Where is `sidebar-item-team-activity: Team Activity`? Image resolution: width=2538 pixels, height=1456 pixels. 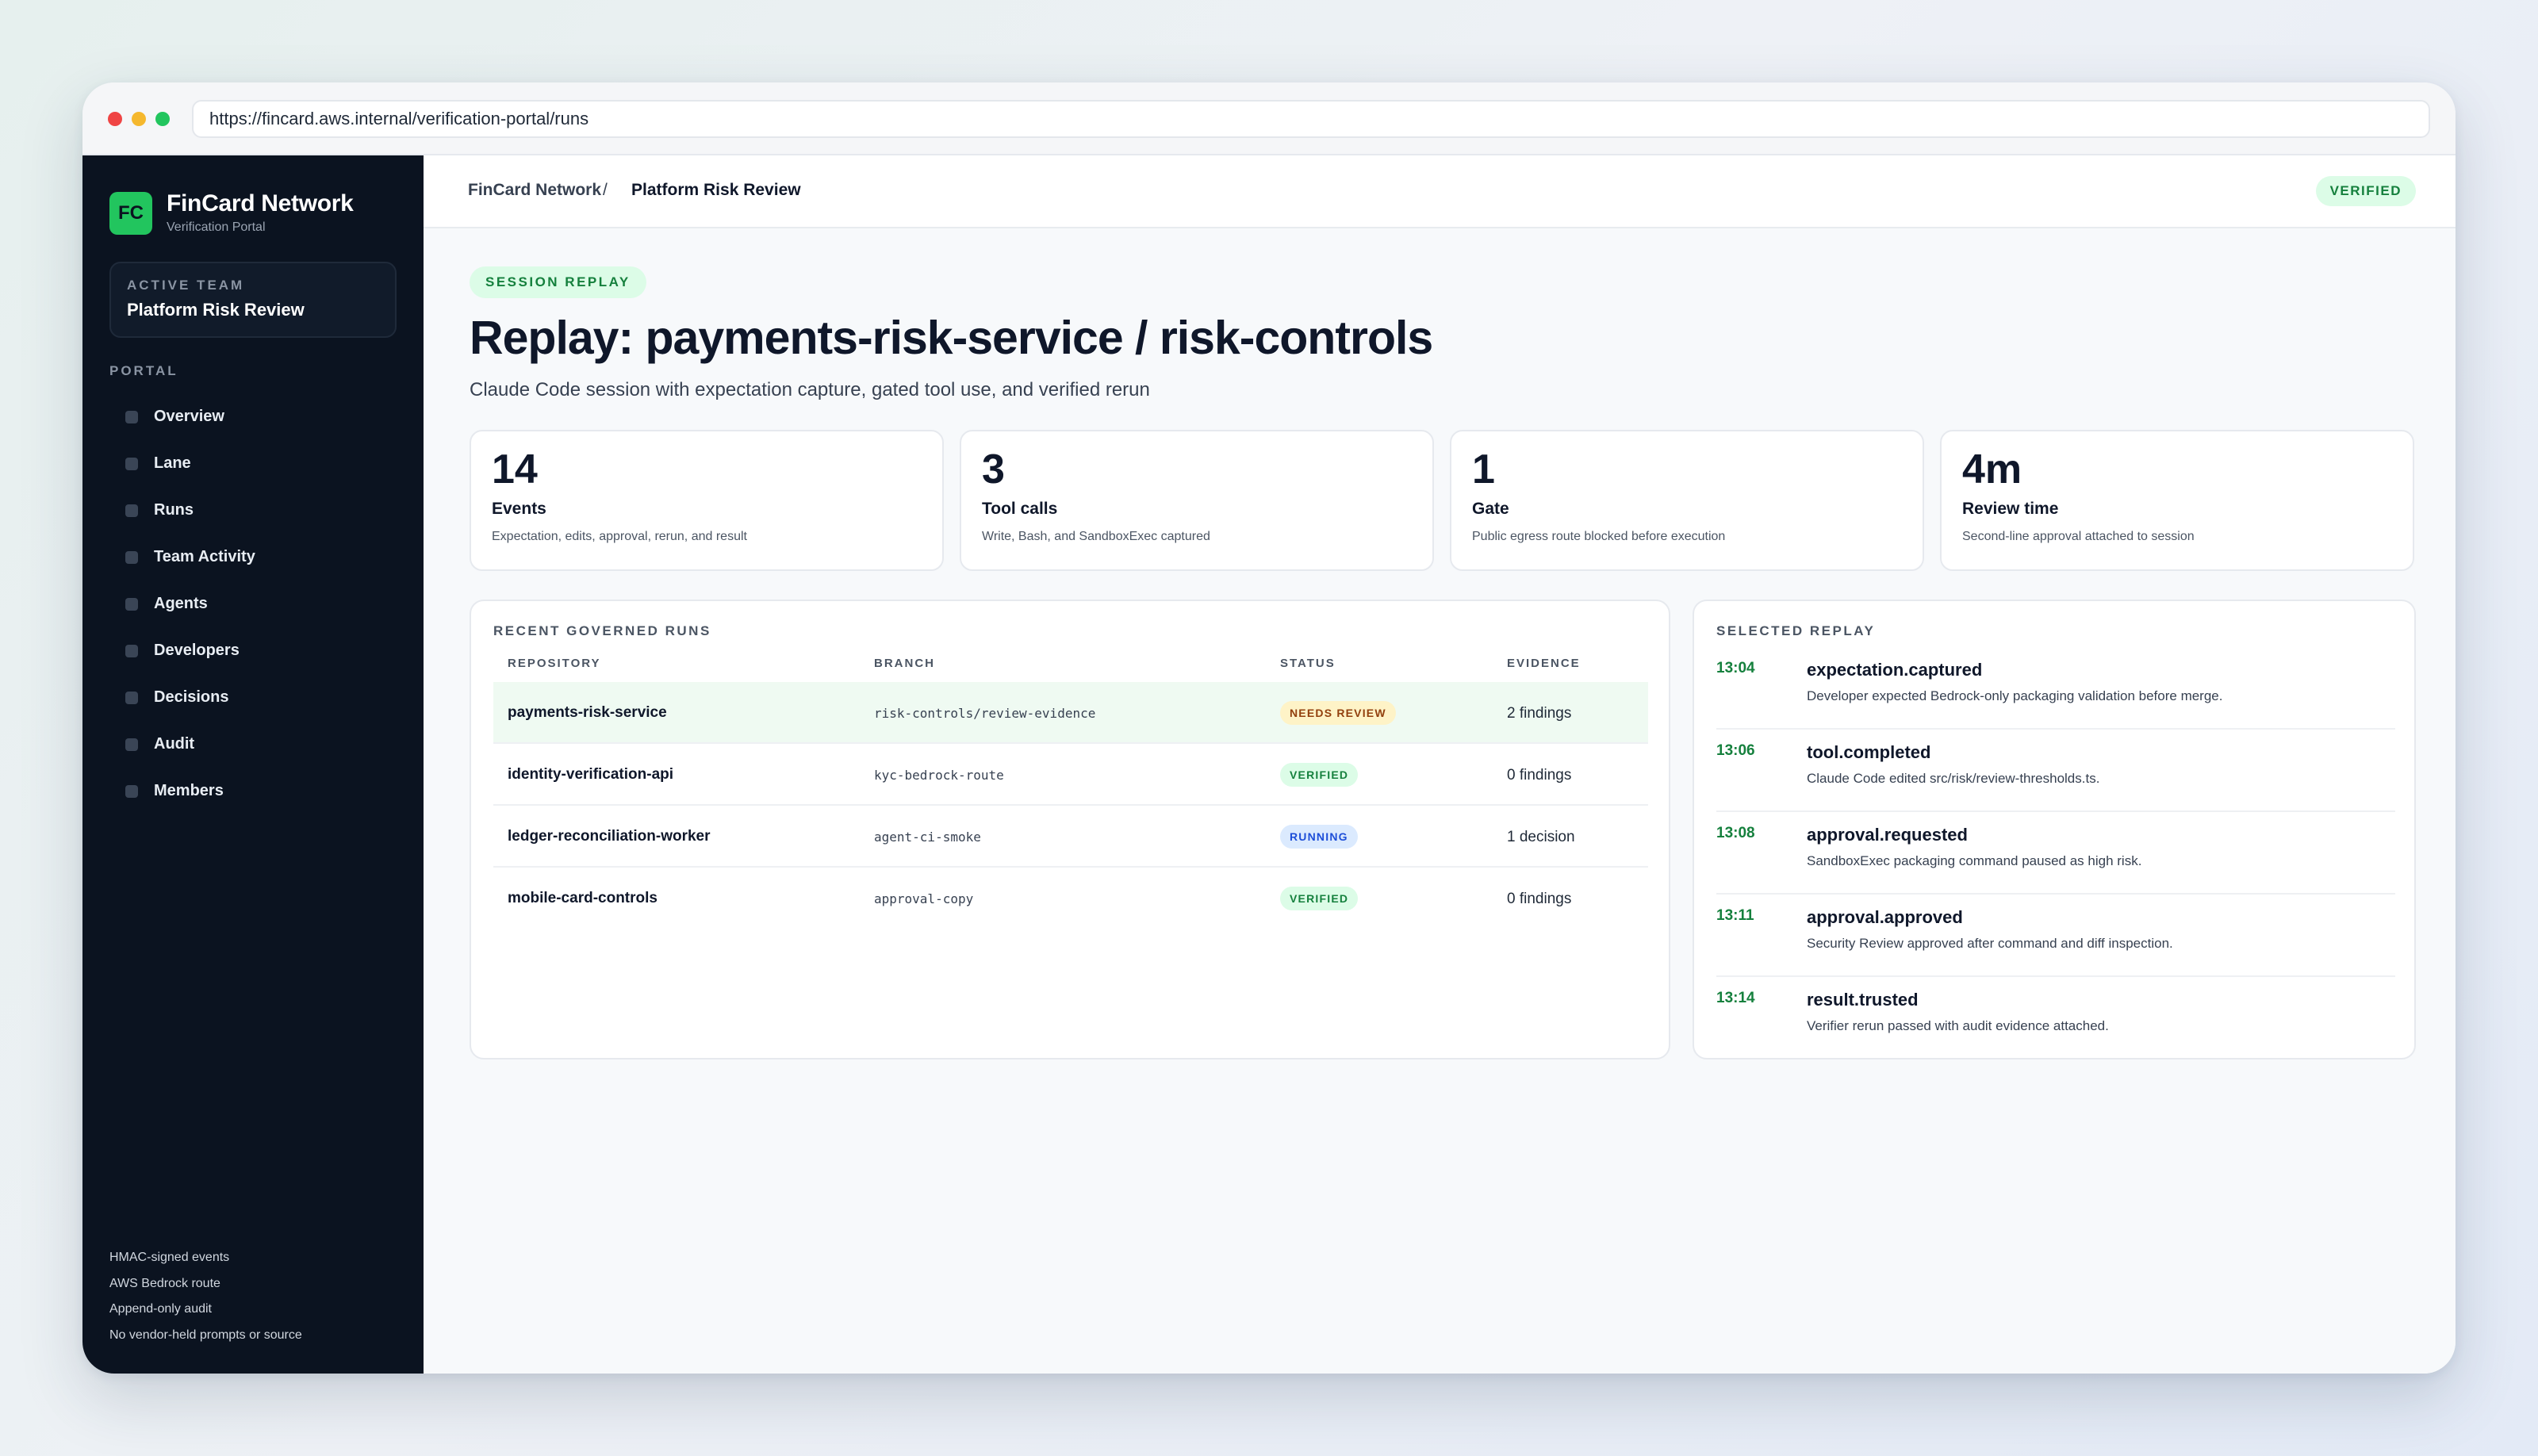
sidebar-item-team-activity: Team Activity is located at coordinates (253, 557).